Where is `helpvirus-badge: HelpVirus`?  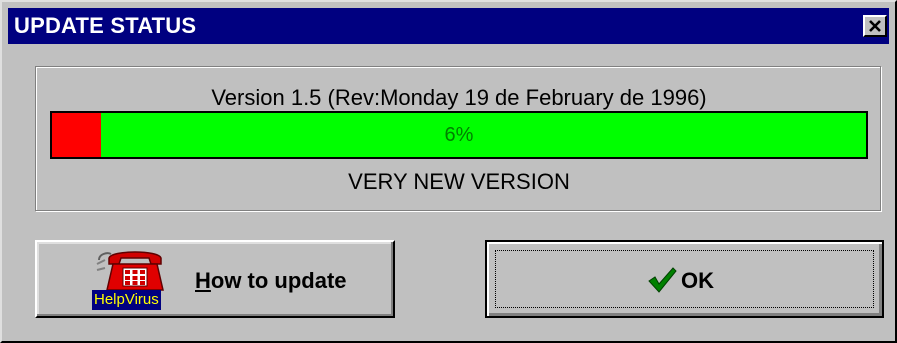
helpvirus-badge: HelpVirus is located at coordinates (126, 300).